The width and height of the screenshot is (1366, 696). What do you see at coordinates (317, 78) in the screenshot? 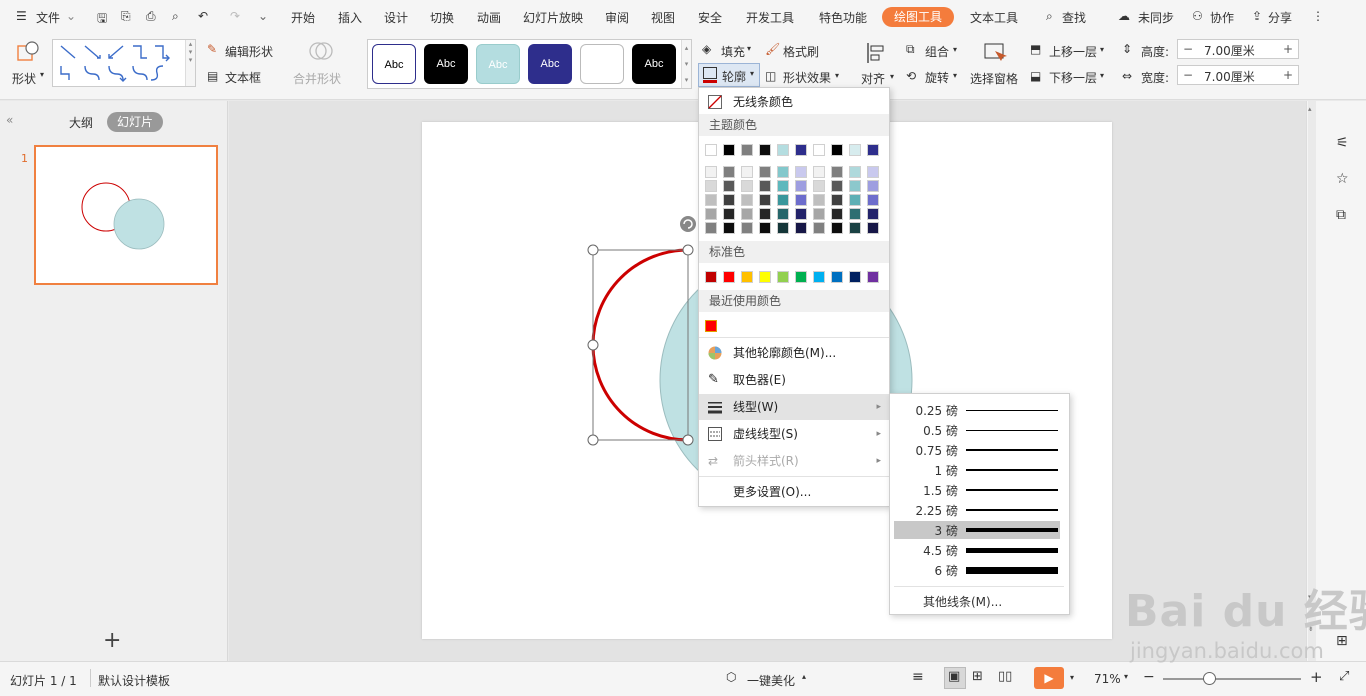
I see `merge-shape-button: 合并形状` at bounding box center [317, 78].